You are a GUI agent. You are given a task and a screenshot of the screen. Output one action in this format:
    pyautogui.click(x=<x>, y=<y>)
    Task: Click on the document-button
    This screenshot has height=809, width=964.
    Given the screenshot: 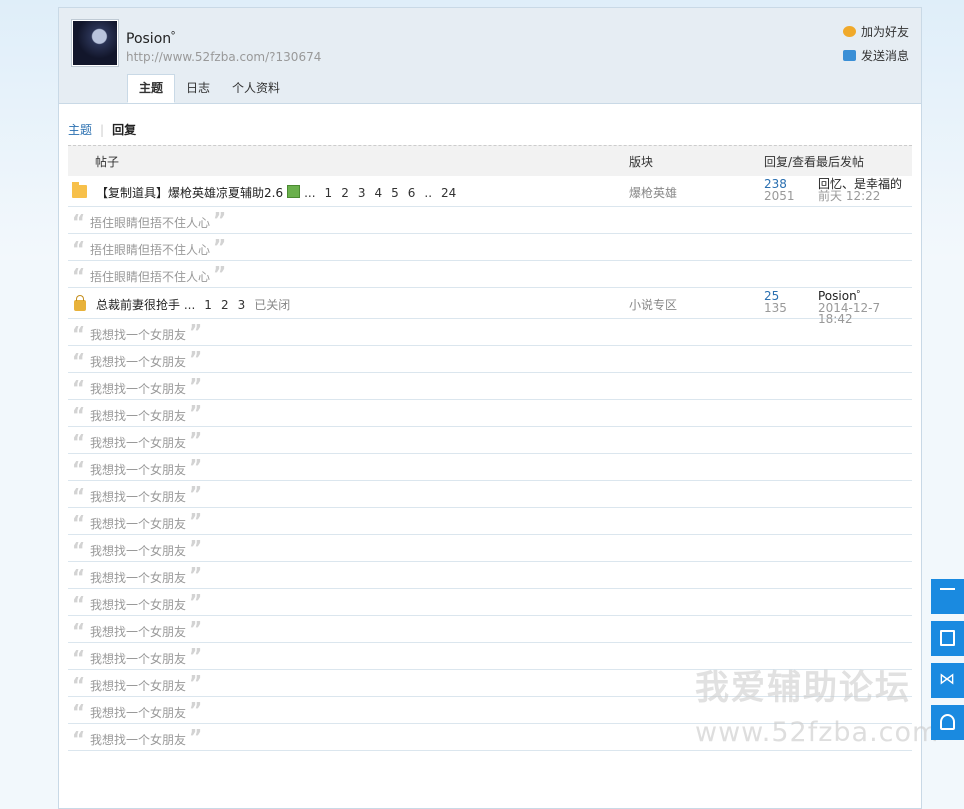 What is the action you would take?
    pyautogui.click(x=947, y=638)
    